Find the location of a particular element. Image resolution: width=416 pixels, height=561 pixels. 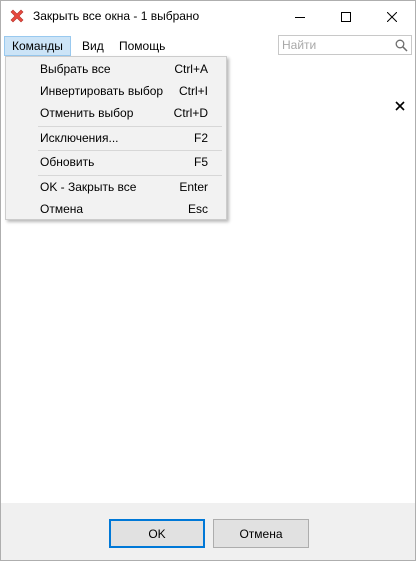

menu-item-exclusions: Исключения... F2 is located at coordinates (116, 138).